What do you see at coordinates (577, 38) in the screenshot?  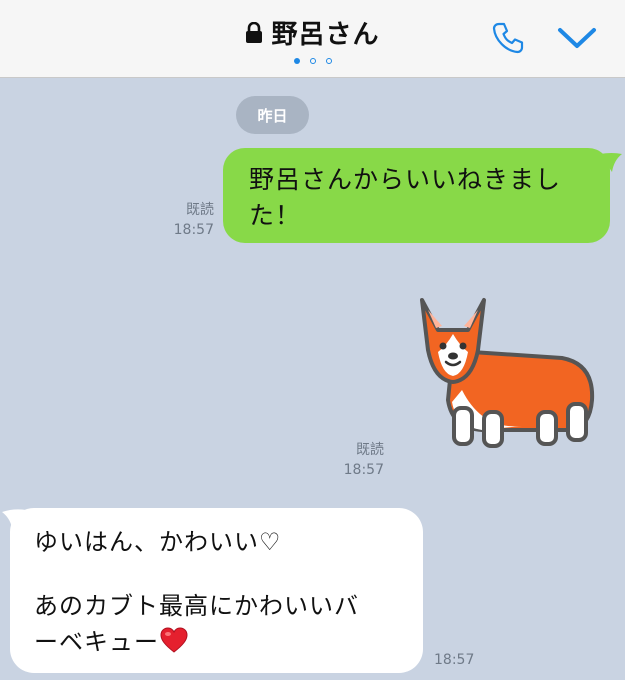 I see `chevron-down-icon` at bounding box center [577, 38].